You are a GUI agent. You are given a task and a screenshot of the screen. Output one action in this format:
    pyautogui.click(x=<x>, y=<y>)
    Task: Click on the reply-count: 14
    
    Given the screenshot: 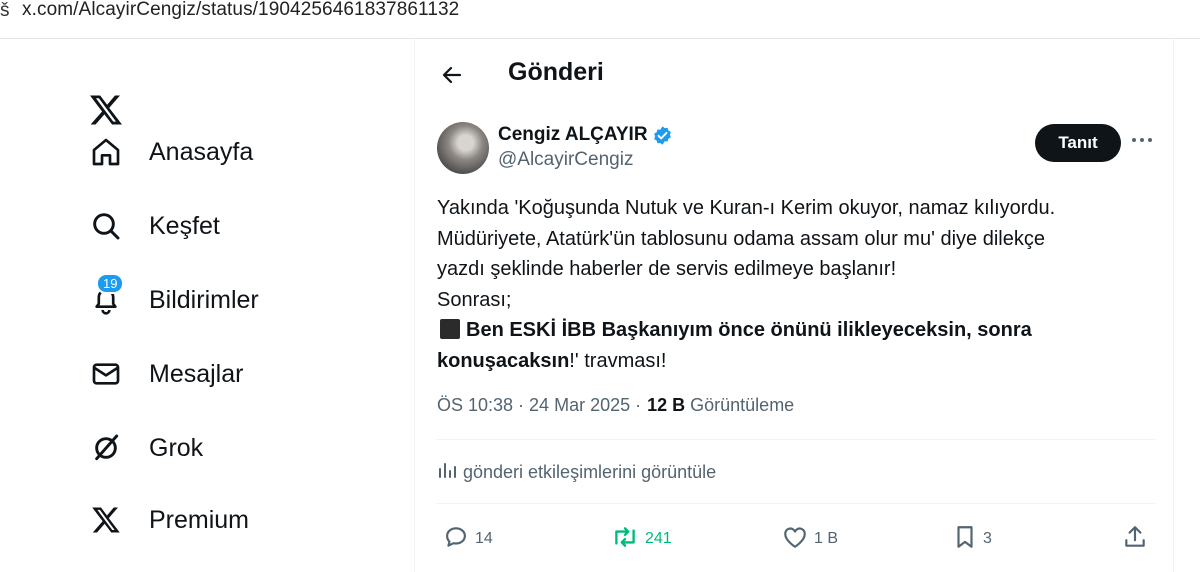 What is the action you would take?
    pyautogui.click(x=484, y=538)
    